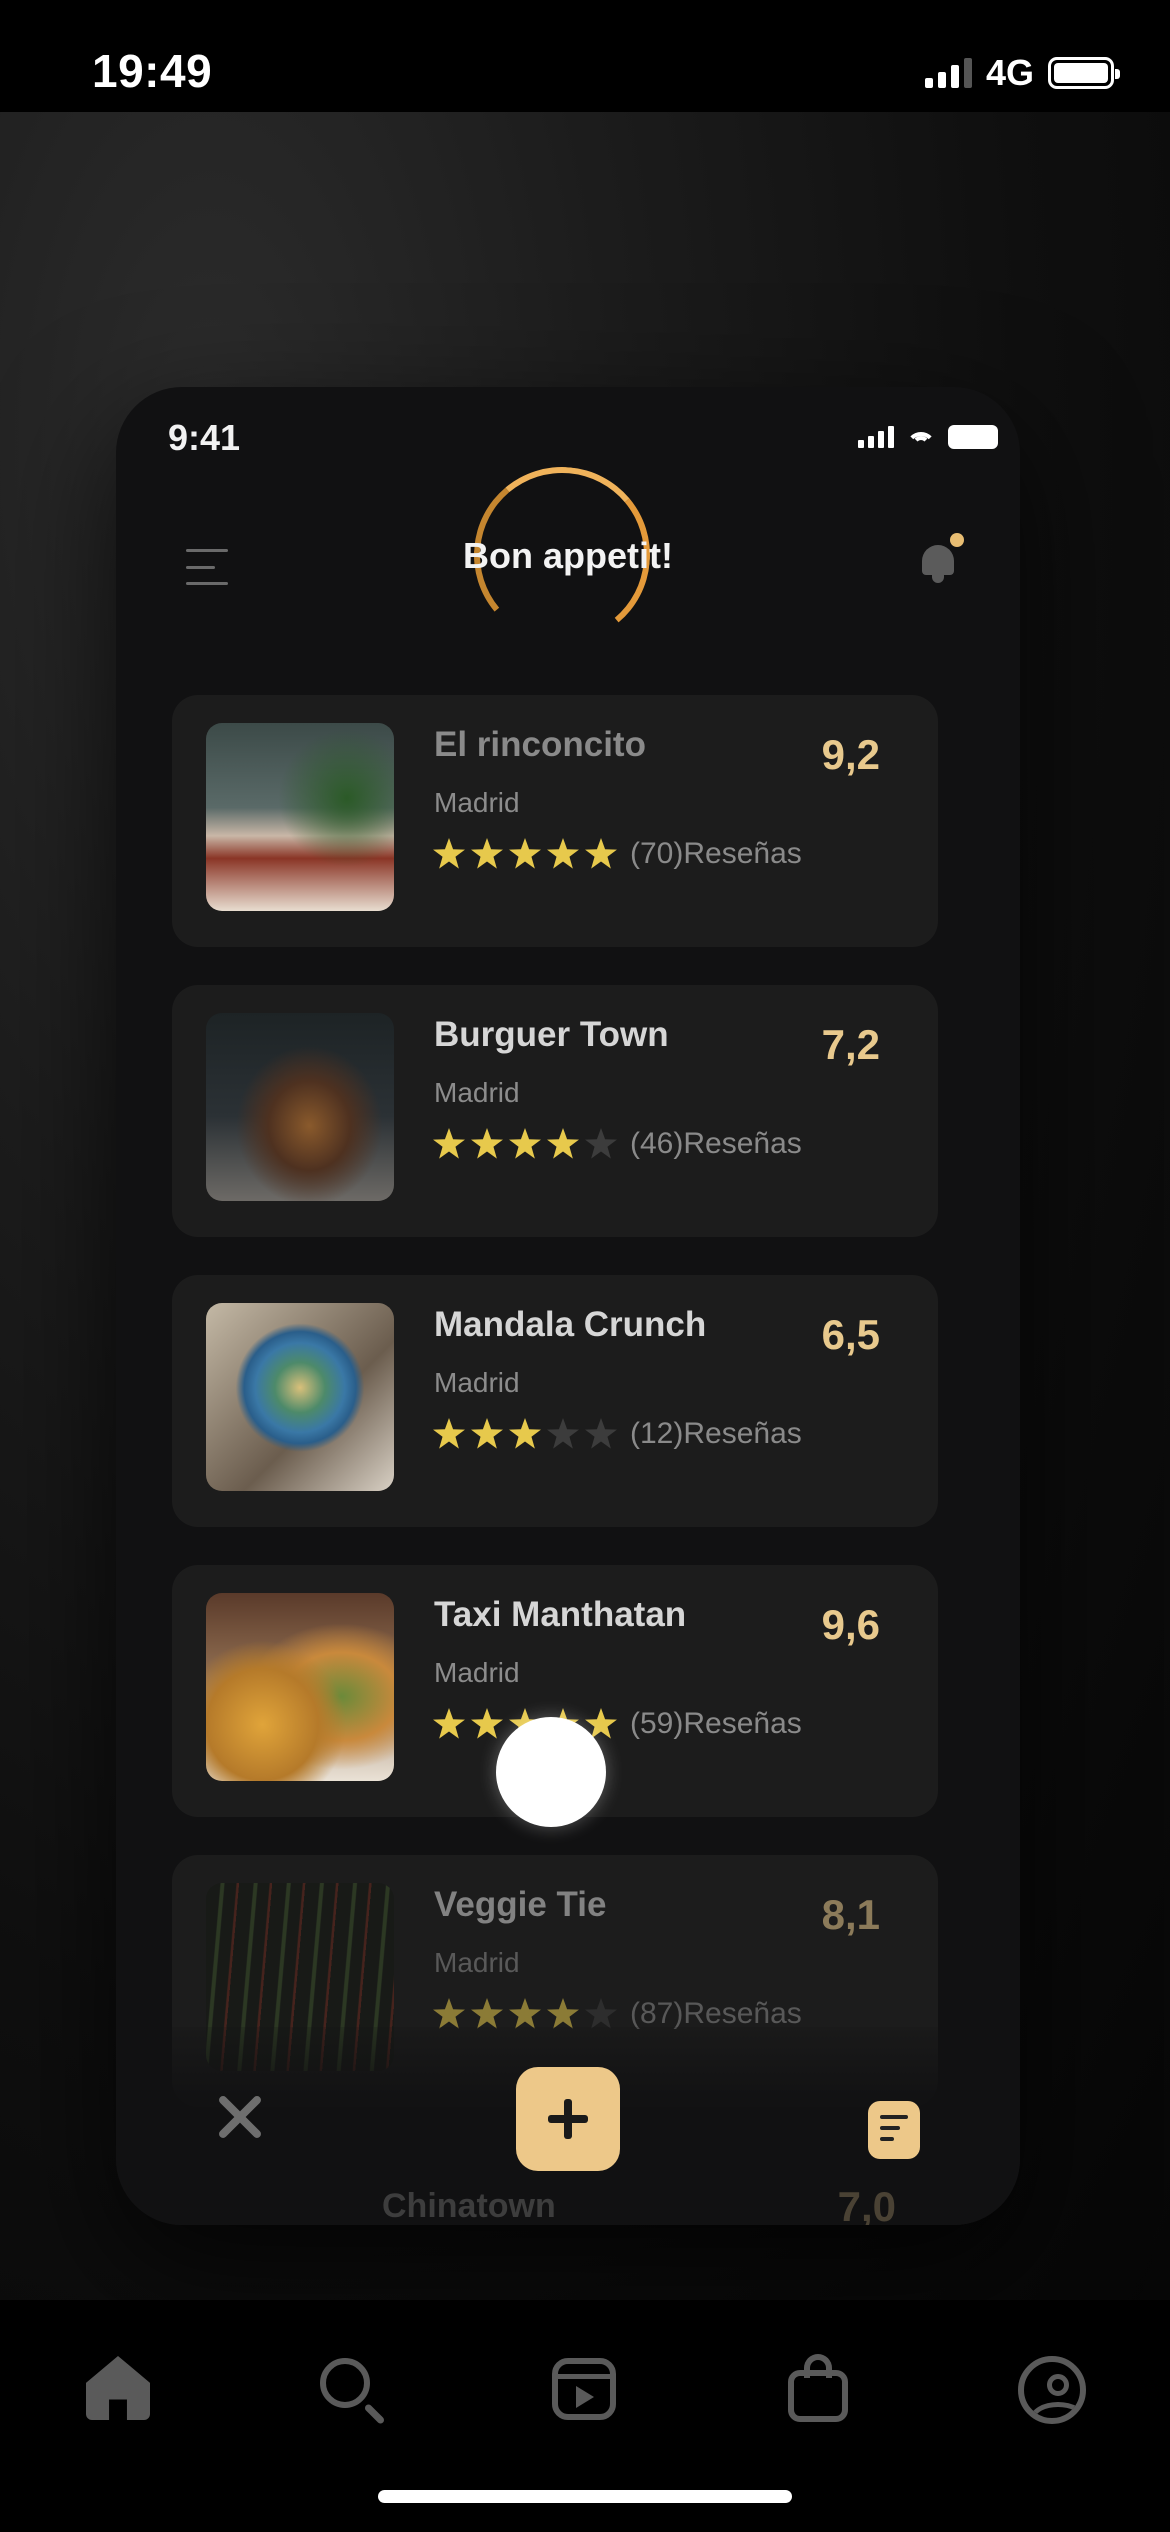 The image size is (1170, 2532). Describe the element at coordinates (1084, 73) in the screenshot. I see `battery-icon` at that location.